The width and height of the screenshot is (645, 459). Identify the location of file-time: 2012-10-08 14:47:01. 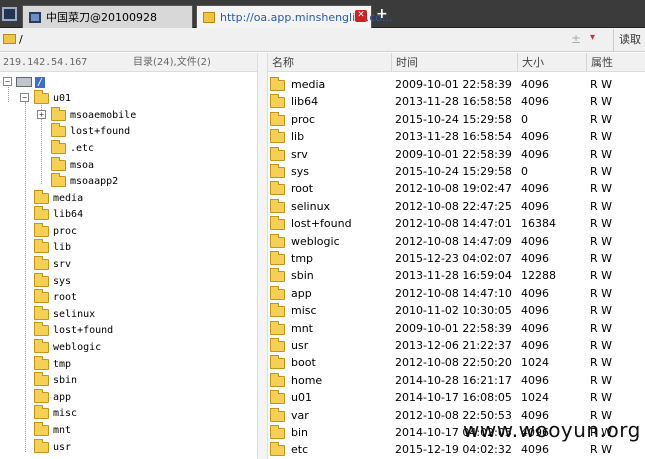
(453, 224).